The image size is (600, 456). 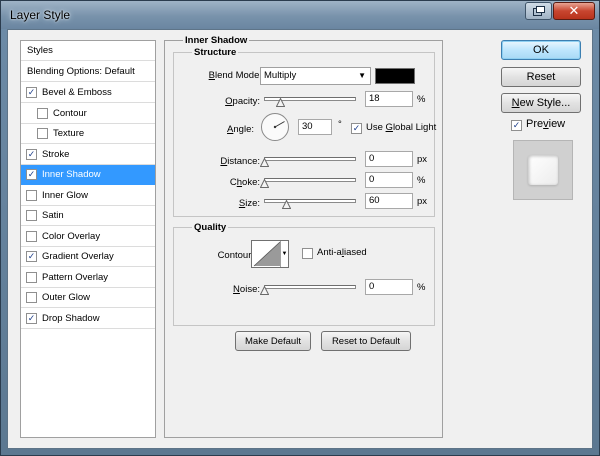 What do you see at coordinates (71, 174) in the screenshot?
I see `style-item-label: Inner Shadow` at bounding box center [71, 174].